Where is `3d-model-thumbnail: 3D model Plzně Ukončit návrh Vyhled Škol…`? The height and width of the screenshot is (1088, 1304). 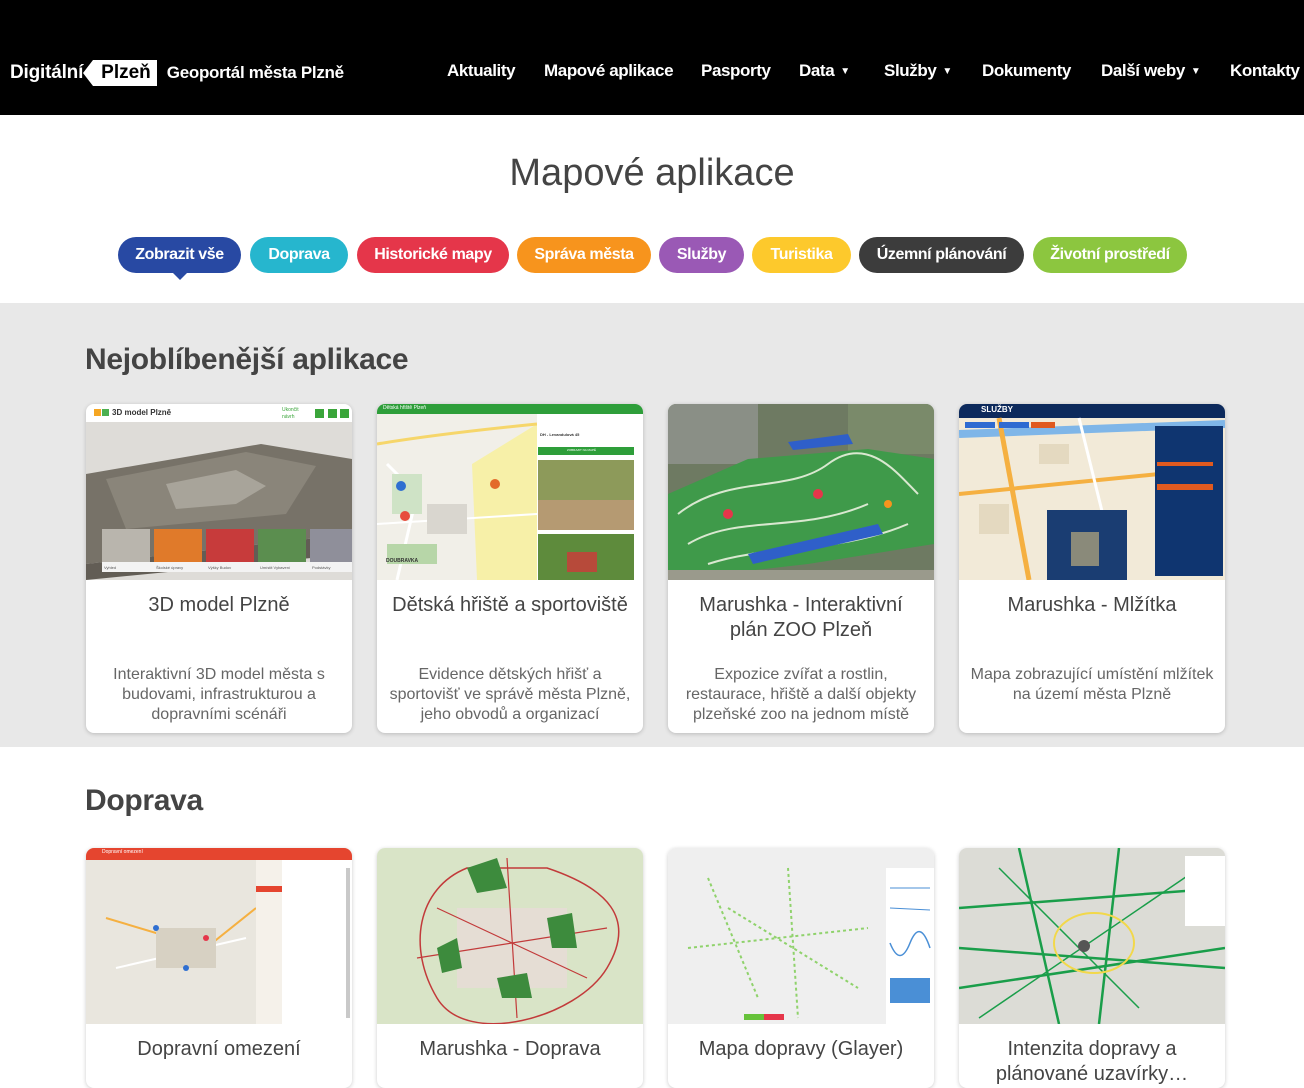 3d-model-thumbnail: 3D model Plzně Ukončit návrh Vyhled Škol… is located at coordinates (219, 492).